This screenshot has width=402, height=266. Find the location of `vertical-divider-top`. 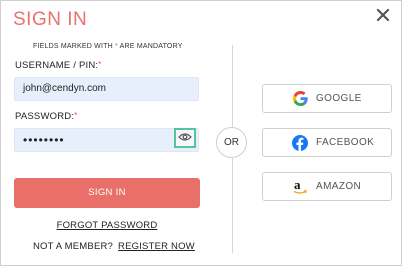

vertical-divider-top is located at coordinates (232, 86).